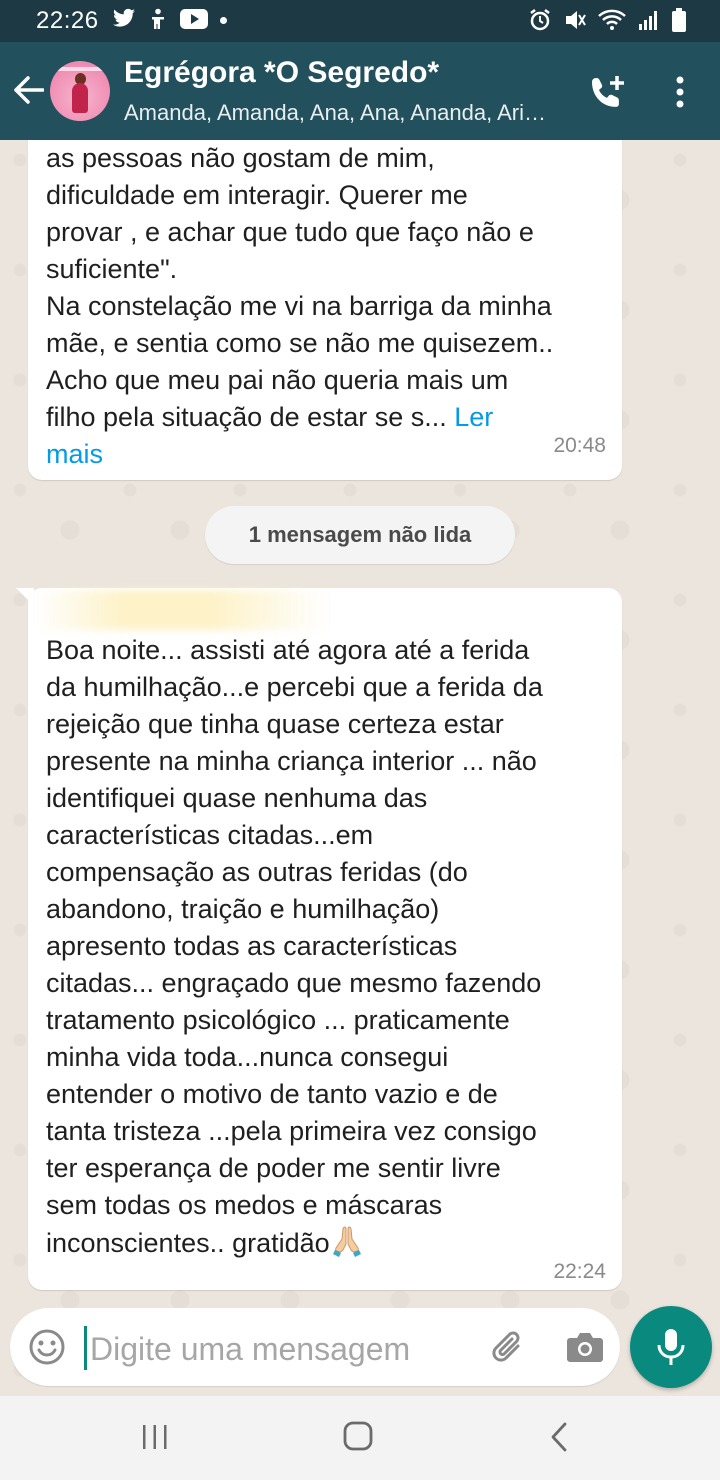 This screenshot has height=1480, width=720. I want to click on youtube-icon, so click(194, 19).